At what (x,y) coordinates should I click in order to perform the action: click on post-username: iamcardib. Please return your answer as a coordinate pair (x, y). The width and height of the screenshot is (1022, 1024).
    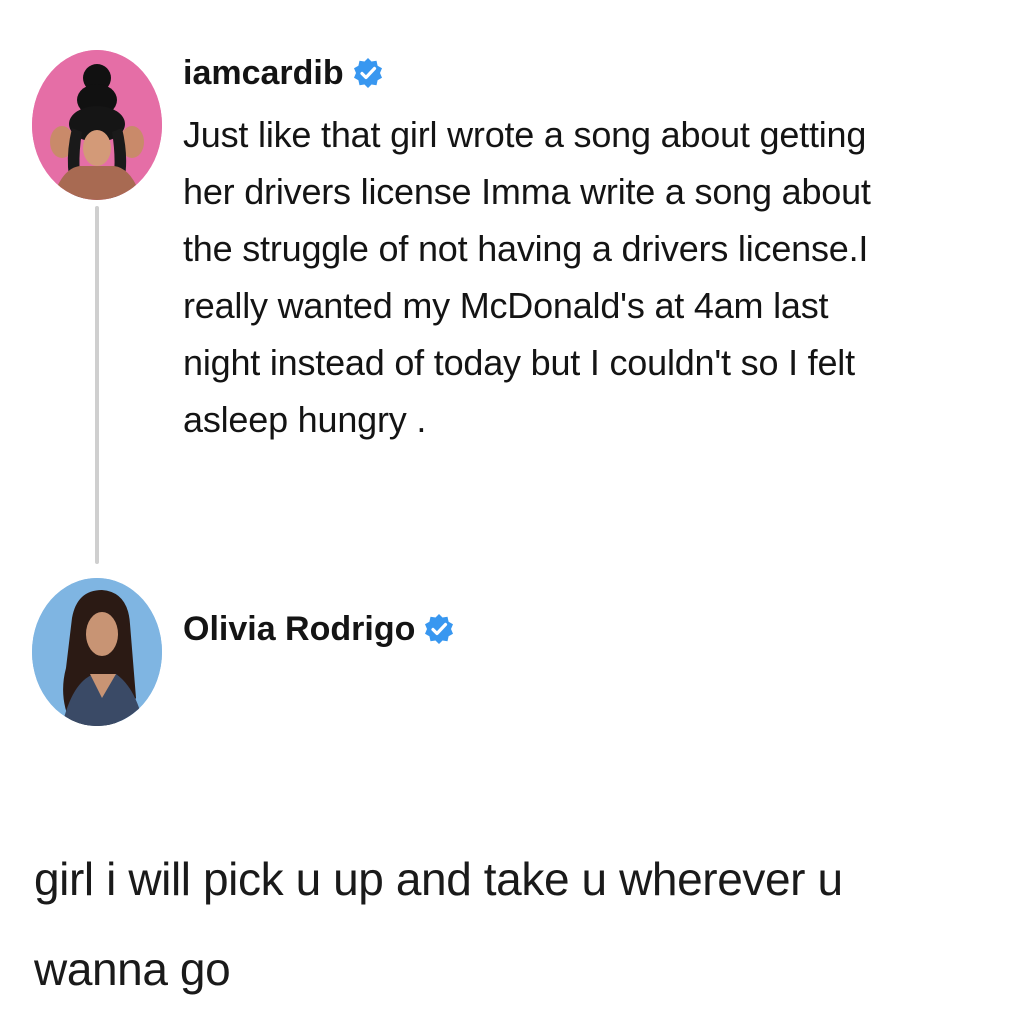
    Looking at the image, I should click on (263, 73).